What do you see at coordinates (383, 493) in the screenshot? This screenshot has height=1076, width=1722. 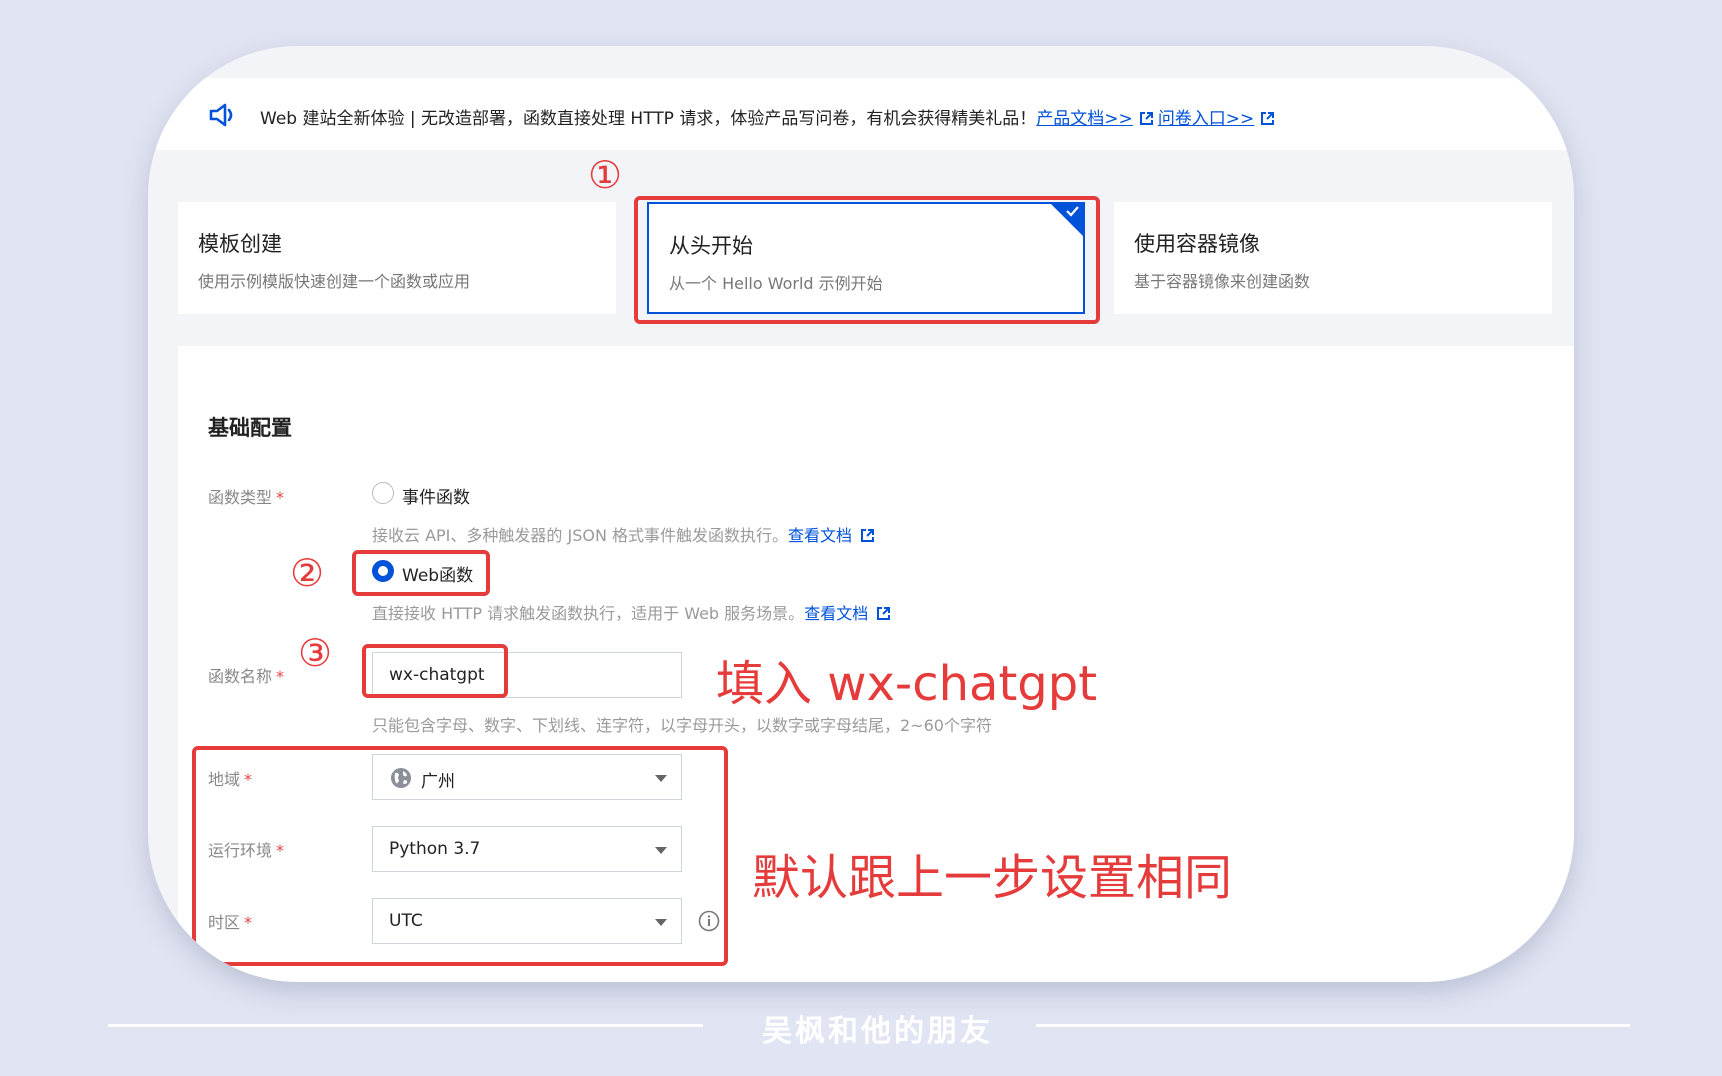 I see `radio-event-function` at bounding box center [383, 493].